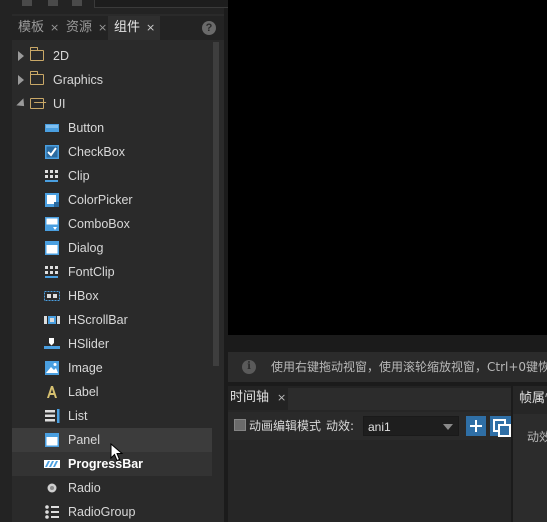 This screenshot has height=522, width=547. I want to click on tab-assets: 资源 ×, so click(86, 28).